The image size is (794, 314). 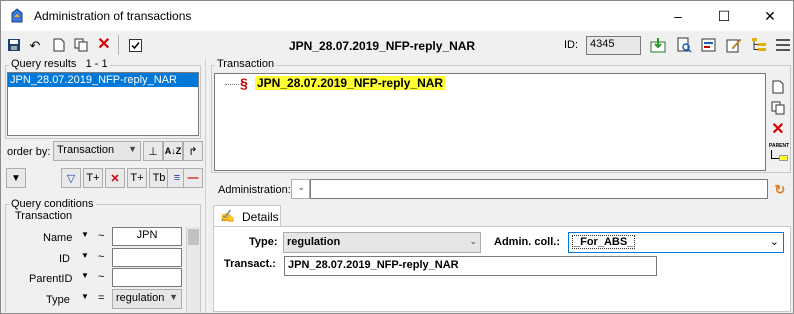 I want to click on condition-label: ParentID, so click(x=51, y=279).